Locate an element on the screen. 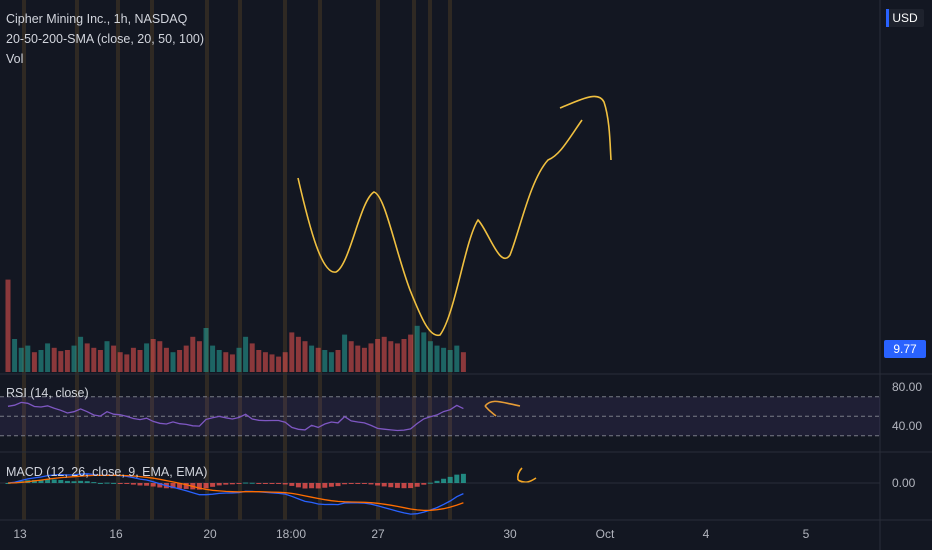  level-badge-lower-text: 9.77 is located at coordinates (905, 349).